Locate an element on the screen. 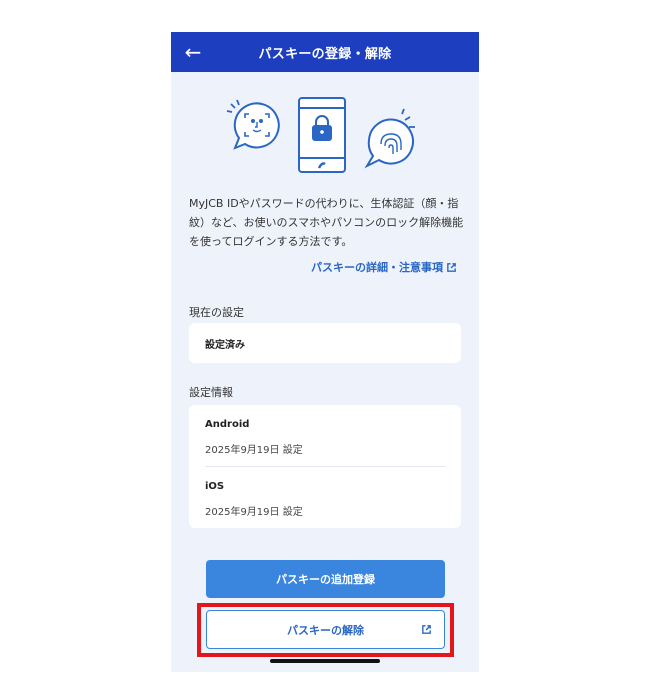 This screenshot has width=650, height=700. remove-passkey-button: パスキーの解除 is located at coordinates (325, 629).